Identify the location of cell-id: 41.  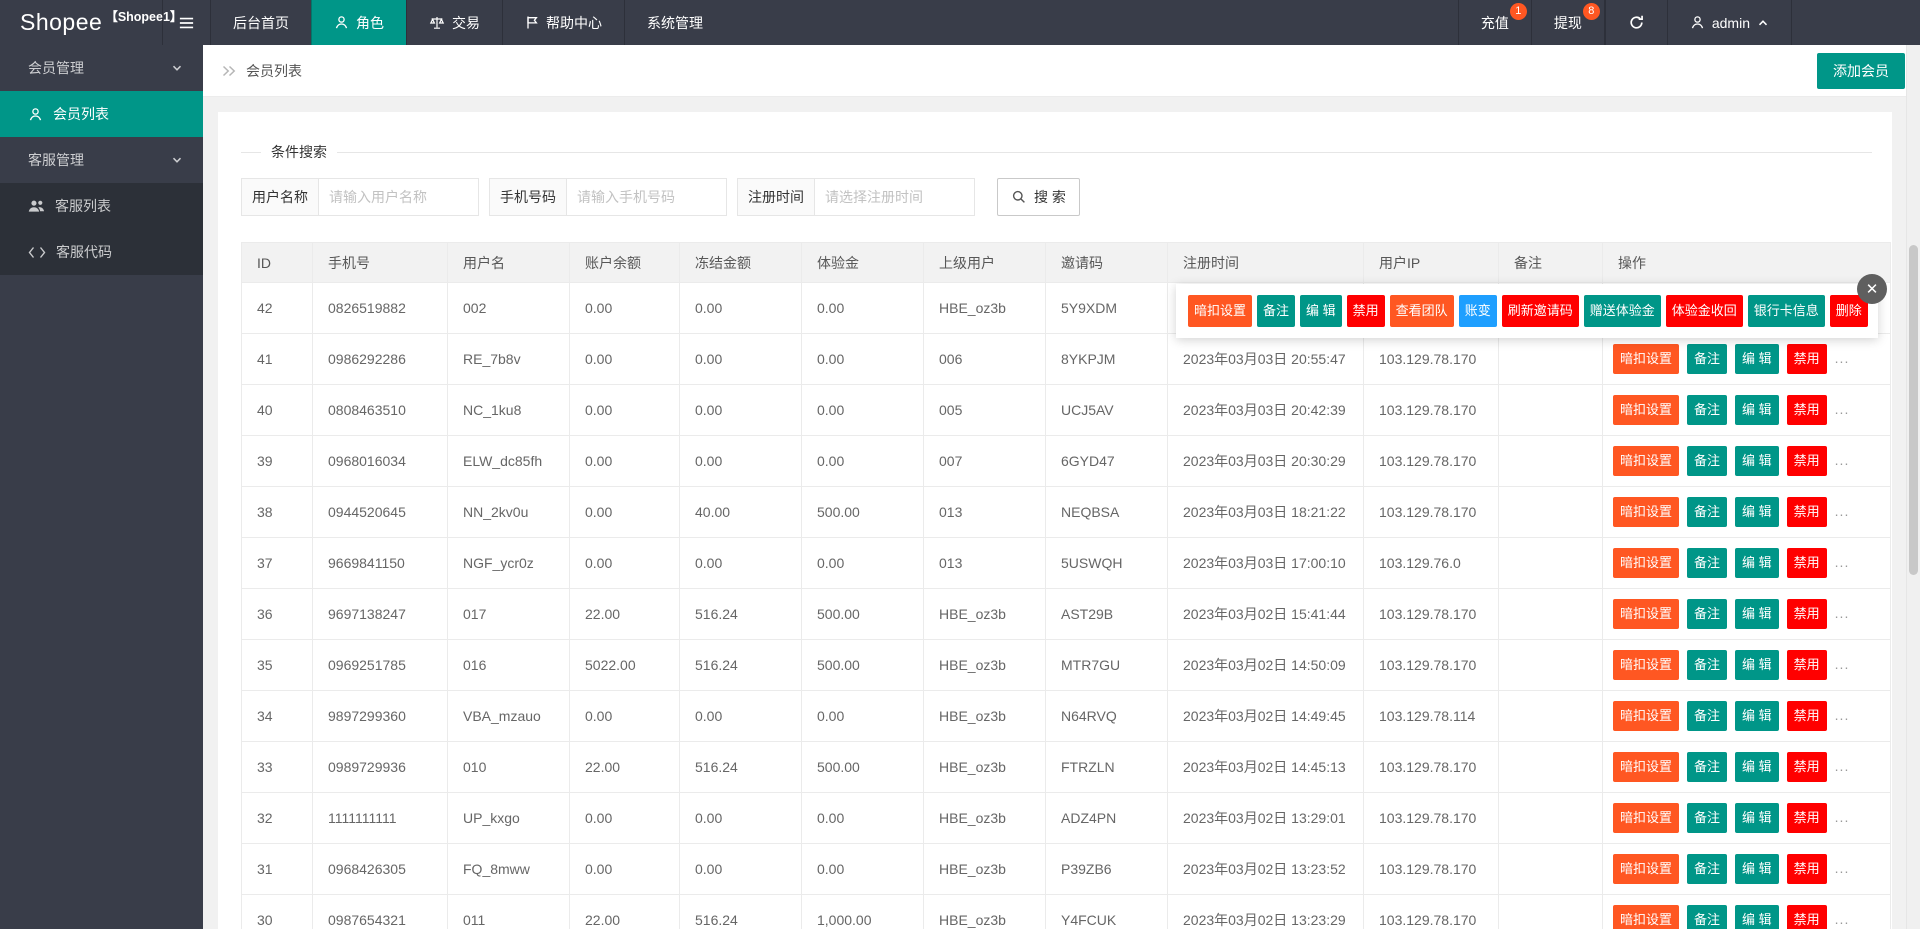
(277, 359).